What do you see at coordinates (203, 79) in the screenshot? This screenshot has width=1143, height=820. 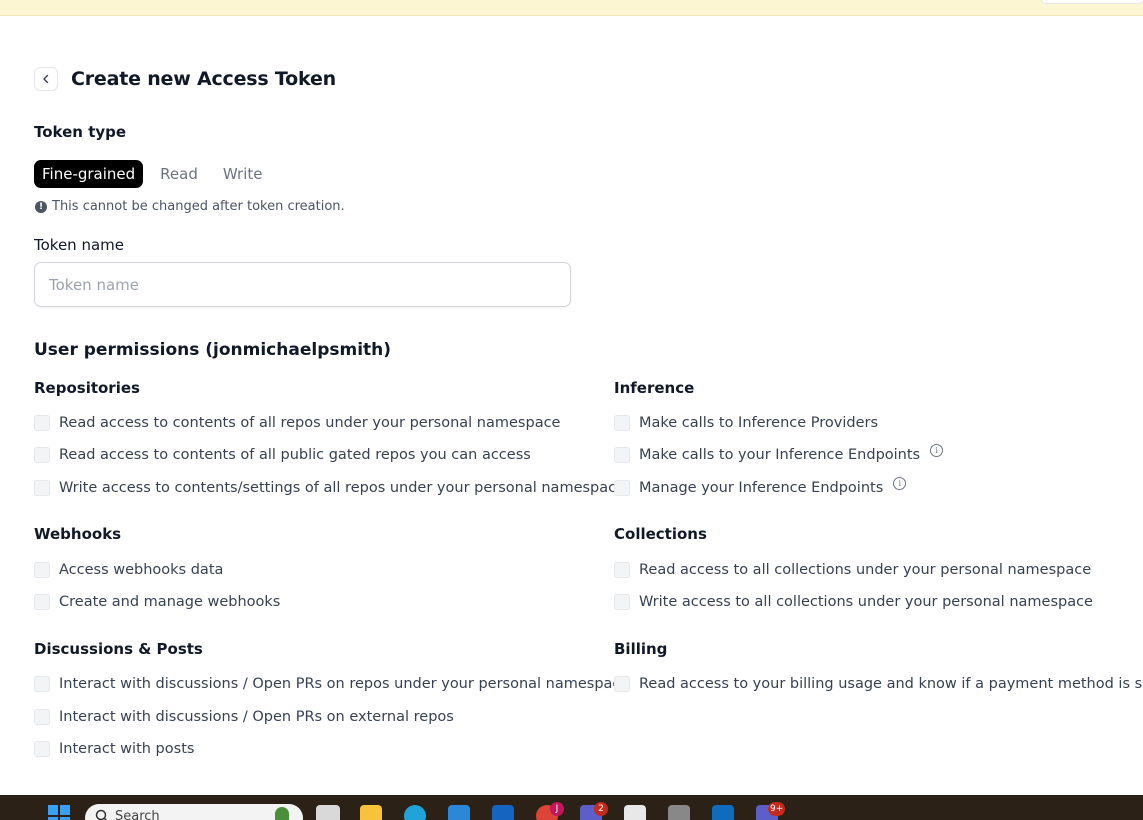 I see `page-title: Create new Access Token` at bounding box center [203, 79].